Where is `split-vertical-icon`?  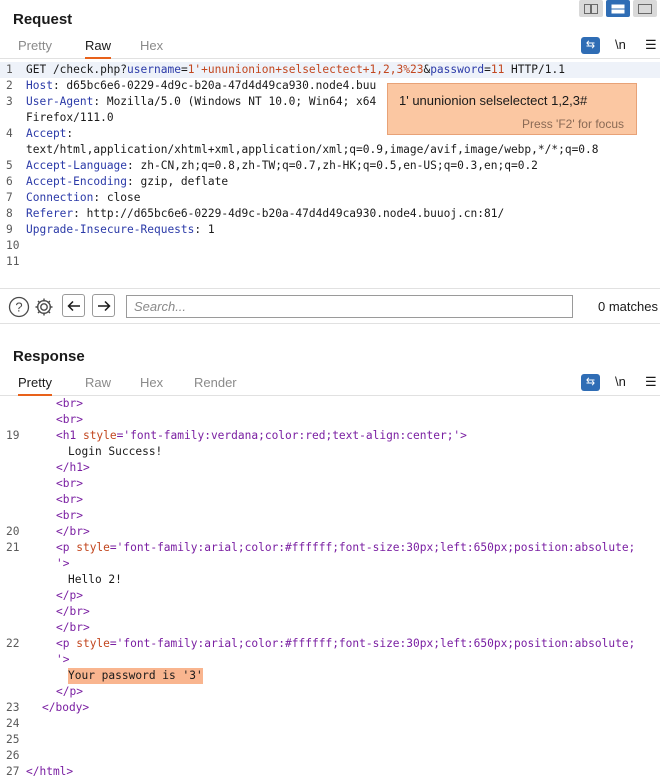 split-vertical-icon is located at coordinates (618, 8).